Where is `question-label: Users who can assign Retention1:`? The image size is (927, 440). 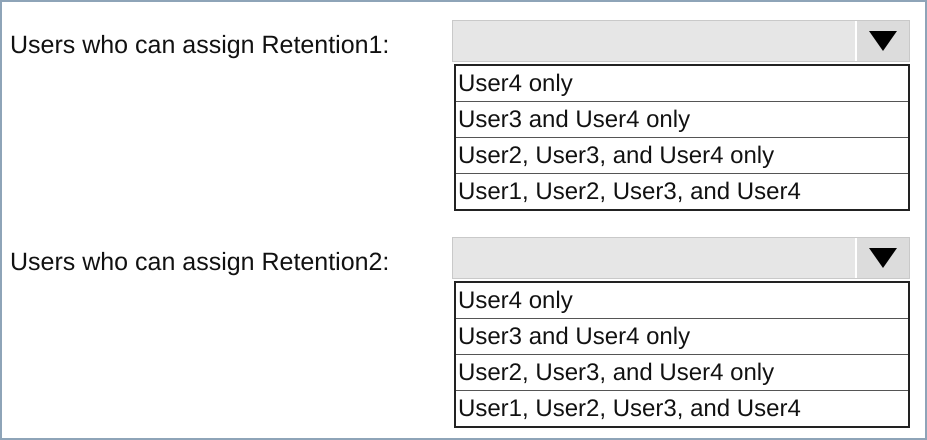
question-label: Users who can assign Retention1: is located at coordinates (200, 45).